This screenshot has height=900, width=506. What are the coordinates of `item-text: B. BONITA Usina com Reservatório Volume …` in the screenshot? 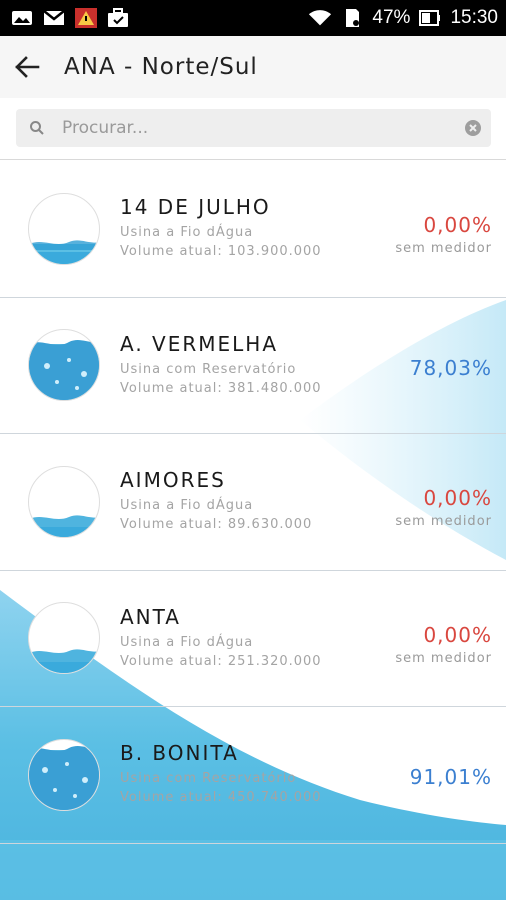 It's located at (221, 773).